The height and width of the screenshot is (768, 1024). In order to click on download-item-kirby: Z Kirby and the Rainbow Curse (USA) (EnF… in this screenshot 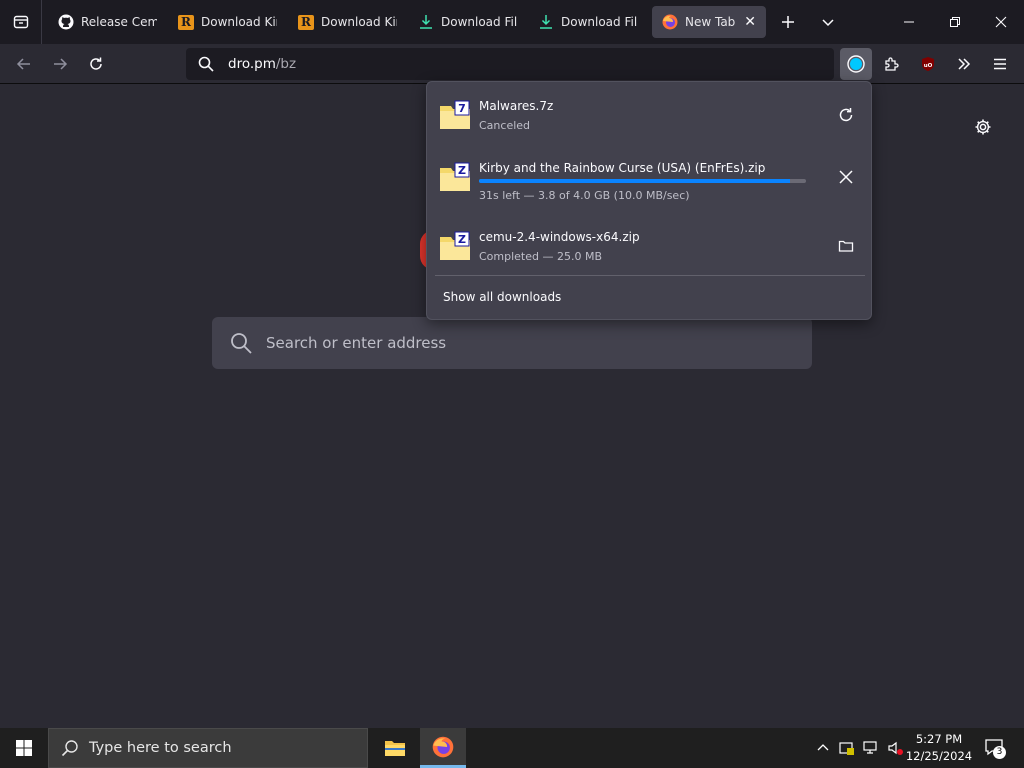, I will do `click(650, 176)`.